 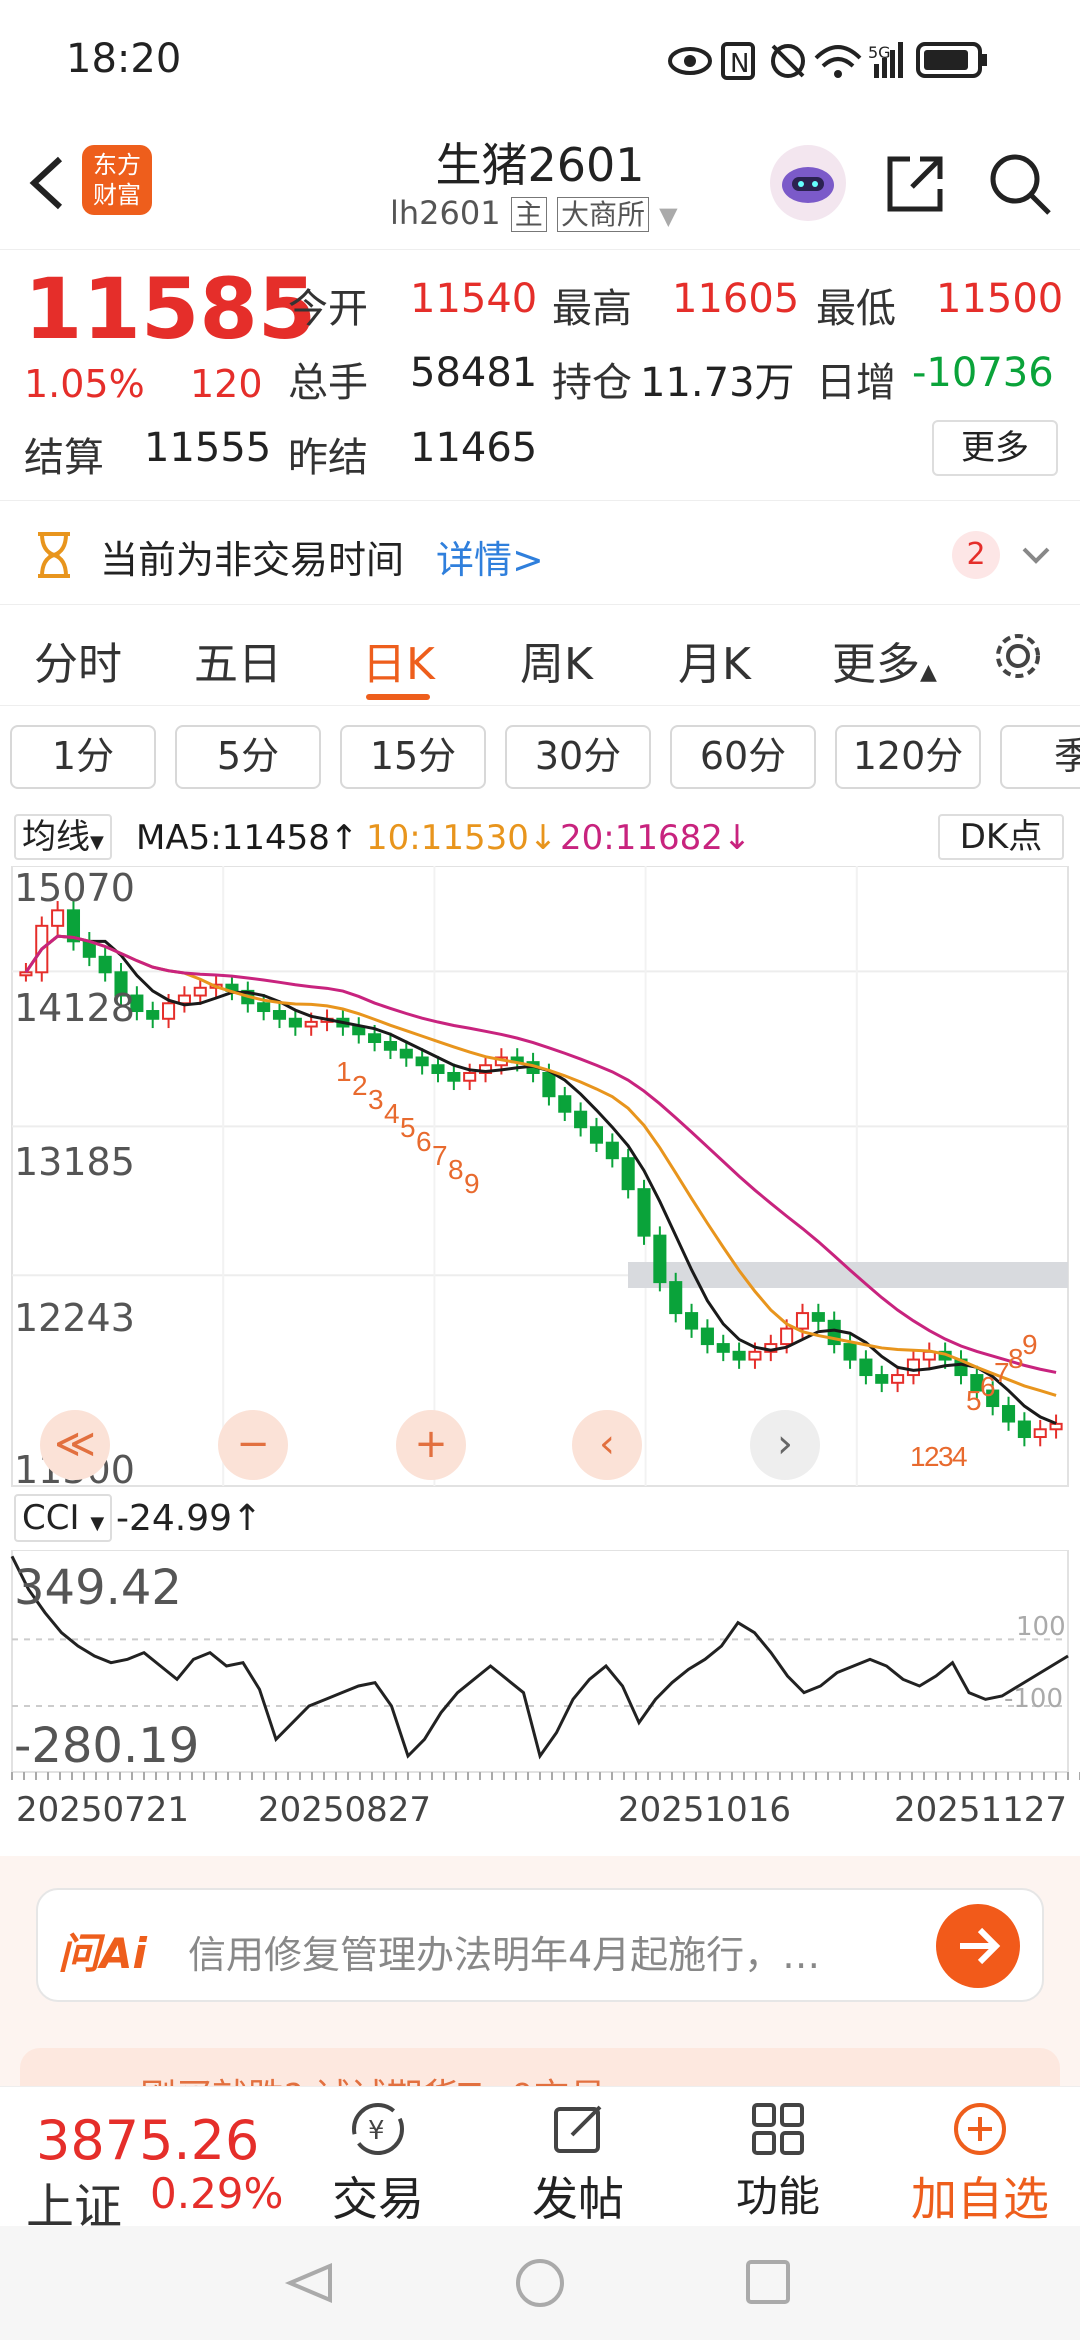 I want to click on home-nav-icon, so click(x=540, y=2283).